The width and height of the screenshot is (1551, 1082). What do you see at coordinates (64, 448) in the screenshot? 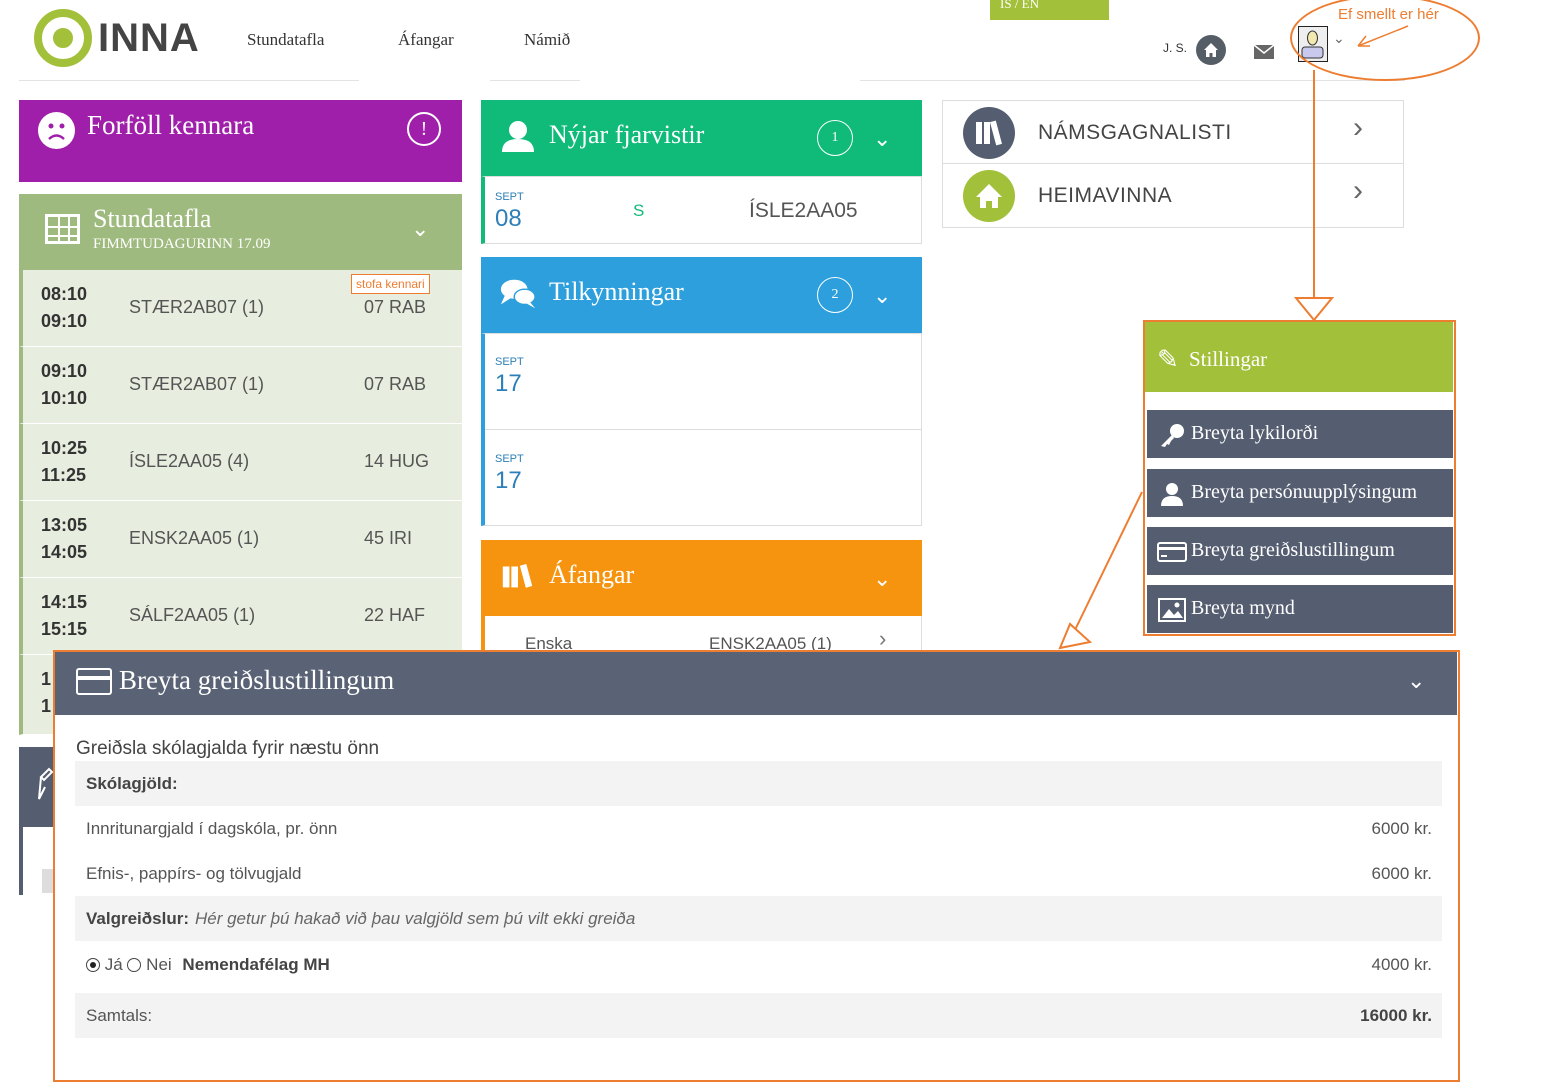
I see `start-time: 10:25` at bounding box center [64, 448].